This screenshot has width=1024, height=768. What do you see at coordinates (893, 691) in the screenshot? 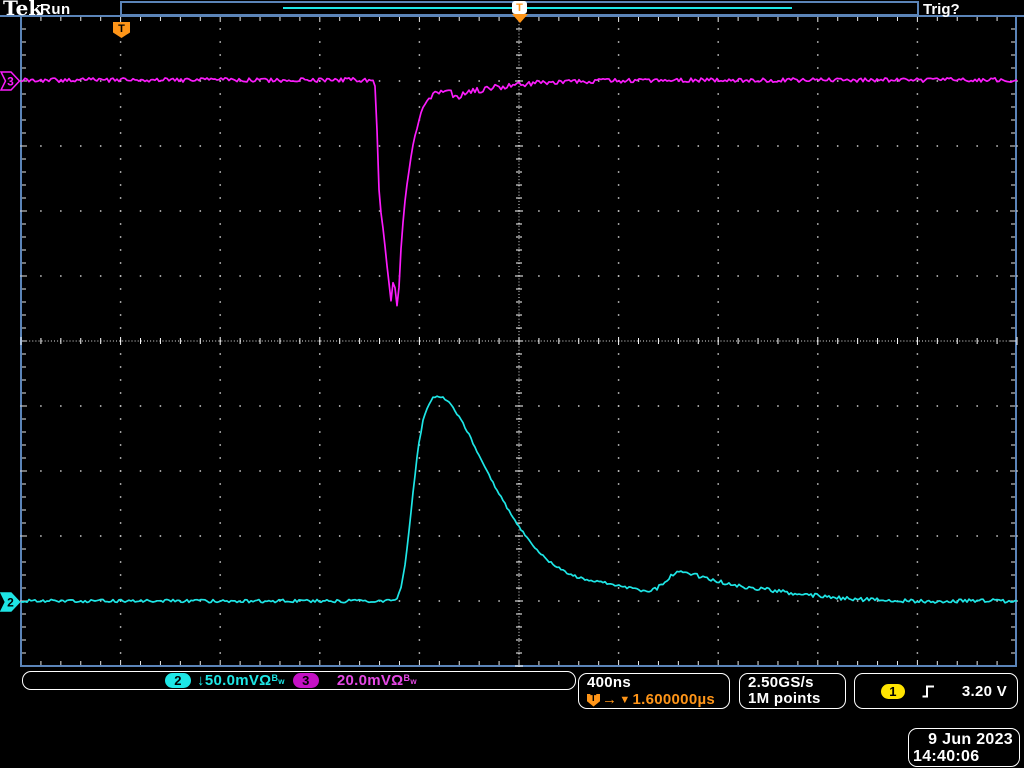
I see `trigger-source-badge: 1` at bounding box center [893, 691].